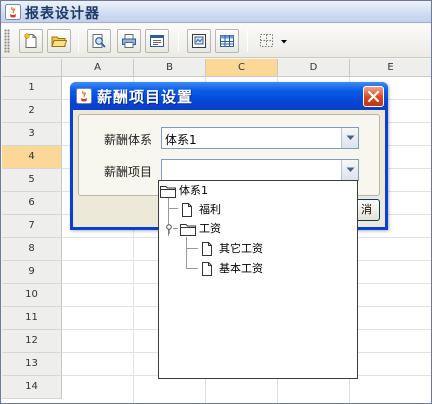 The width and height of the screenshot is (432, 404). What do you see at coordinates (32, 272) in the screenshot?
I see `row-header: 9` at bounding box center [32, 272].